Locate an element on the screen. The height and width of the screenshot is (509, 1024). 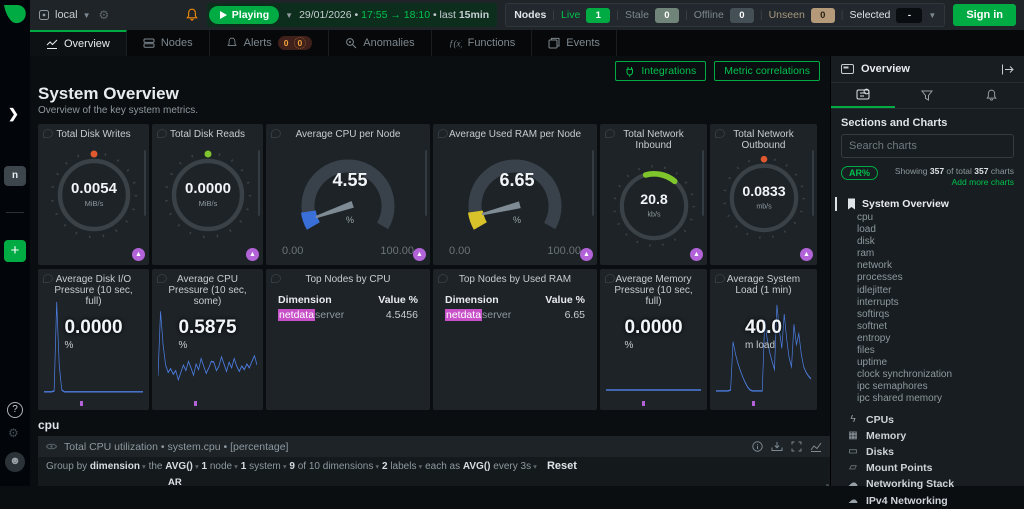
sidebar-chart-item: uptime is located at coordinates (927, 363).